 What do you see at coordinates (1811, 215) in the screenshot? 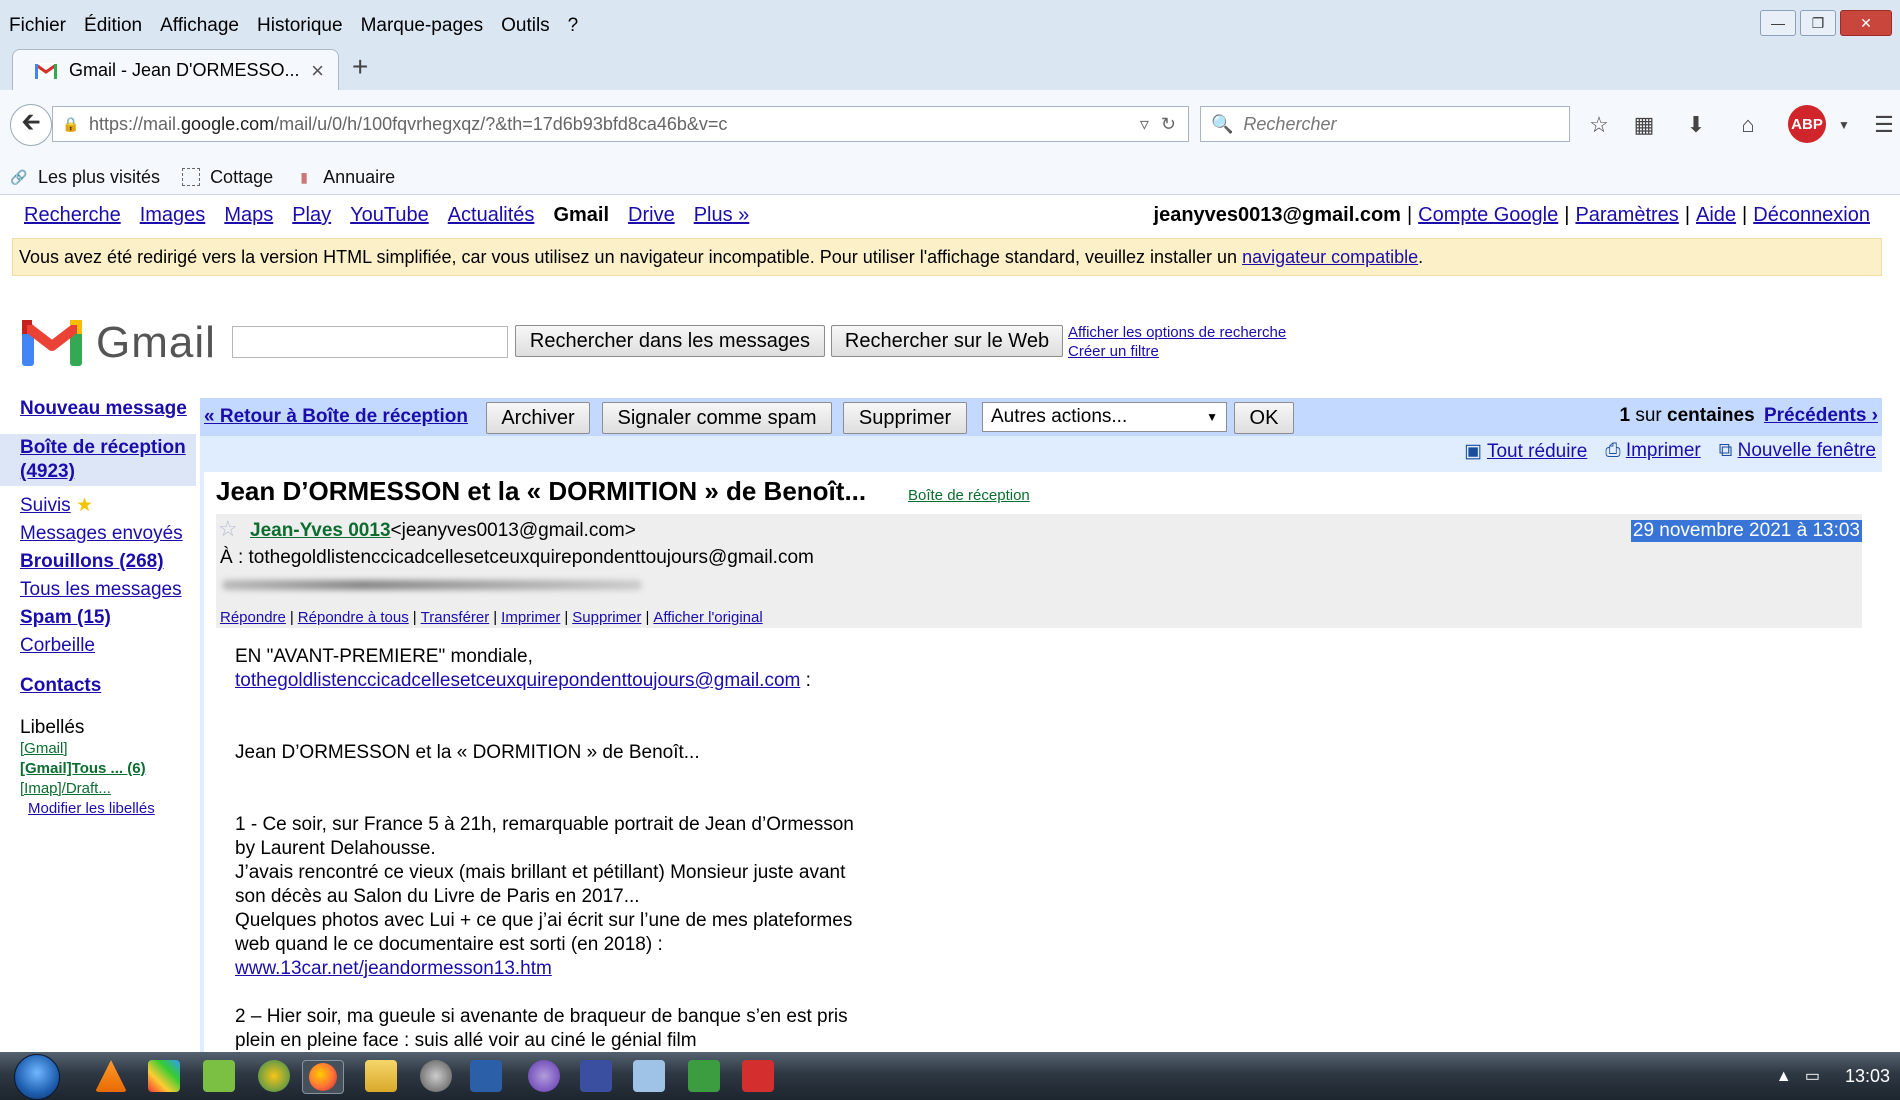
I see `link-deconnexion: Déconnexion` at bounding box center [1811, 215].